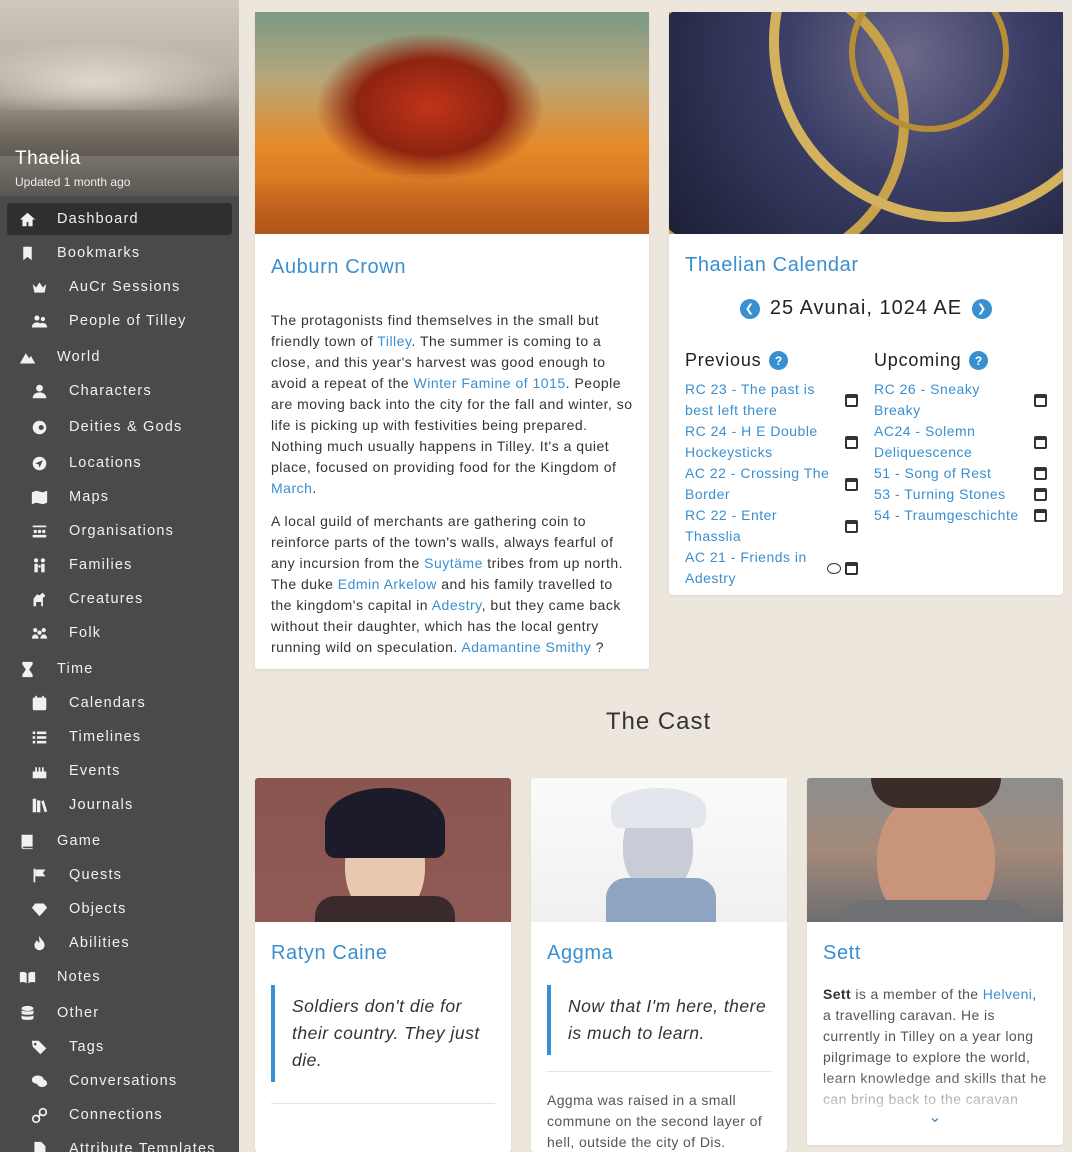 The image size is (1072, 1152). Describe the element at coordinates (394, 341) in the screenshot. I see `entity-link: Tilley` at that location.